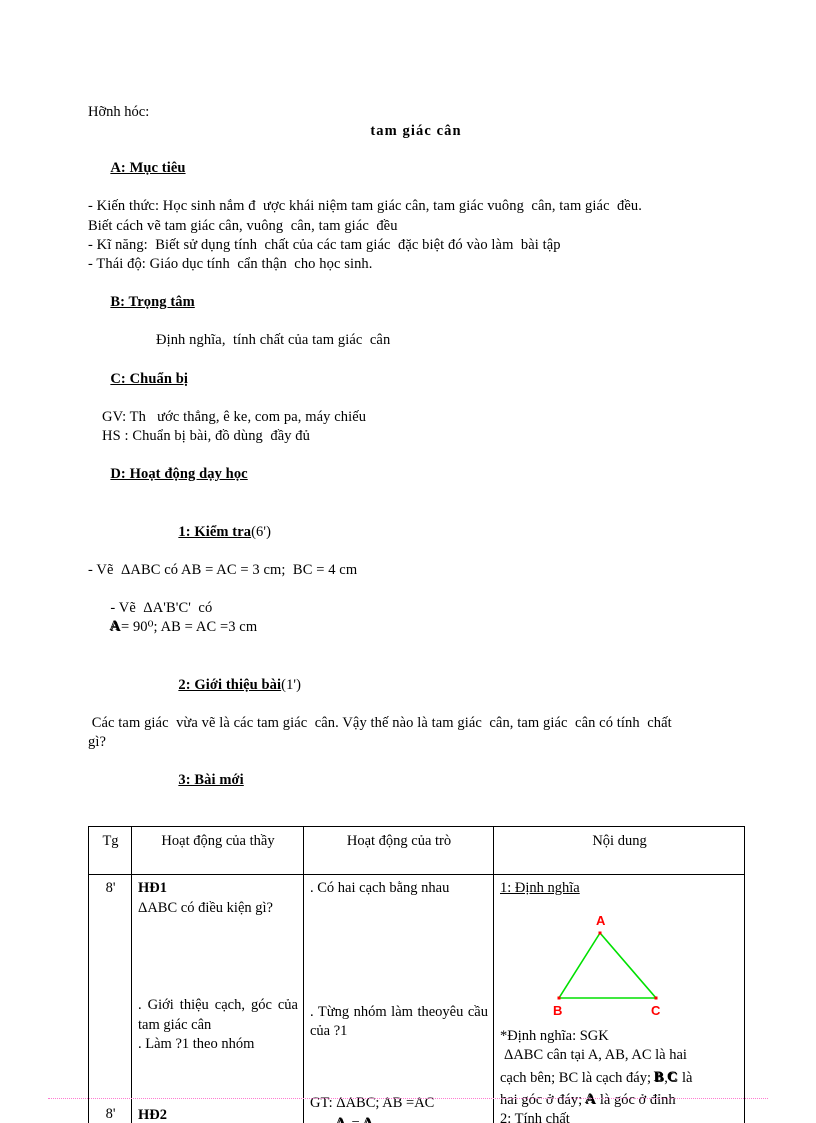 The image size is (816, 1123). Describe the element at coordinates (161, 608) in the screenshot. I see `section-d1-line-2-head: - Vẽ ΔA'B'C' có` at that location.